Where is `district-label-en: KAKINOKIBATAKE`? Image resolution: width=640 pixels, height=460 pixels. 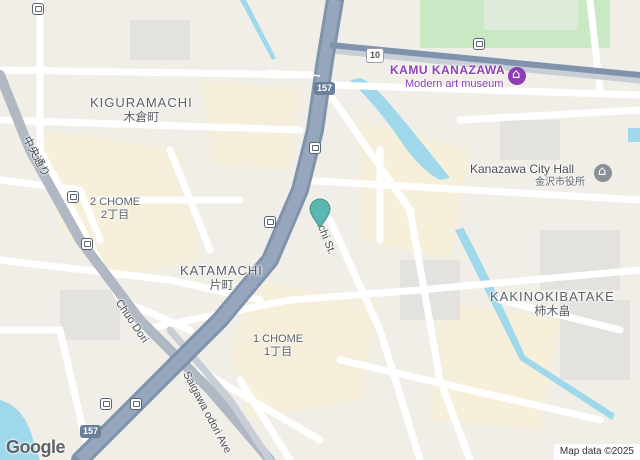 district-label-en: KAKINOKIBATAKE is located at coordinates (552, 296).